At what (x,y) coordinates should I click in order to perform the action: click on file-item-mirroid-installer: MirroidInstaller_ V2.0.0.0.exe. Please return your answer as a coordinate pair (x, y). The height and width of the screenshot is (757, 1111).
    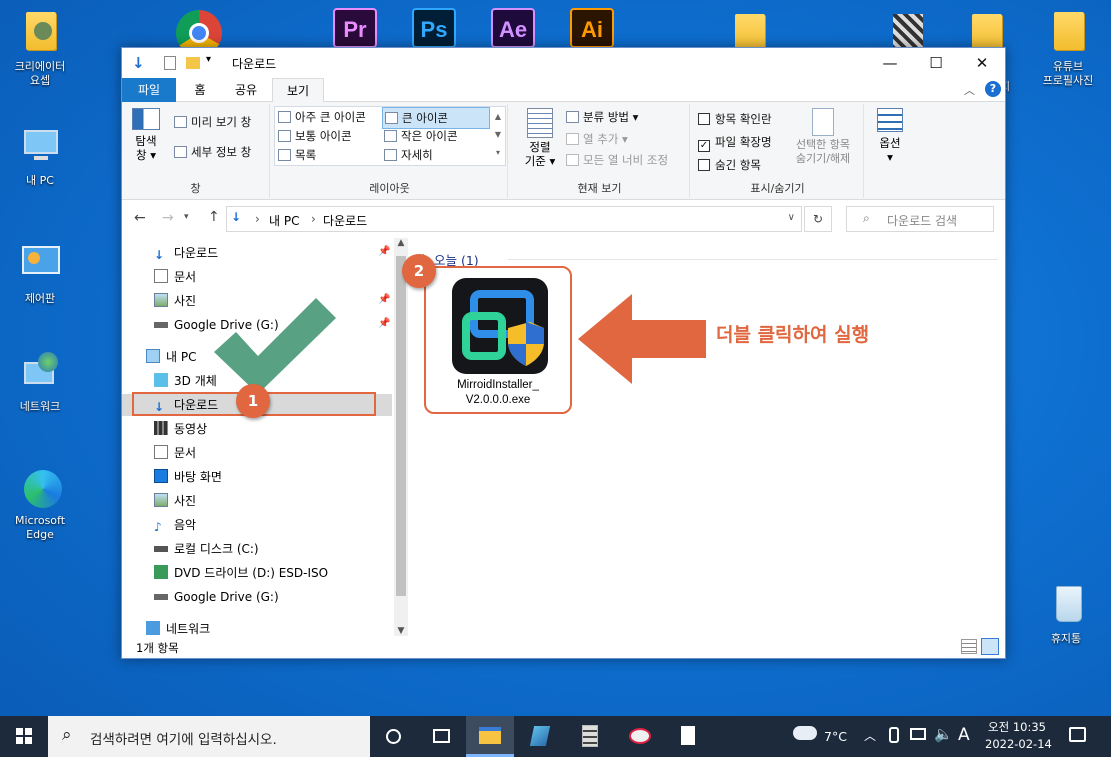
    Looking at the image, I should click on (498, 340).